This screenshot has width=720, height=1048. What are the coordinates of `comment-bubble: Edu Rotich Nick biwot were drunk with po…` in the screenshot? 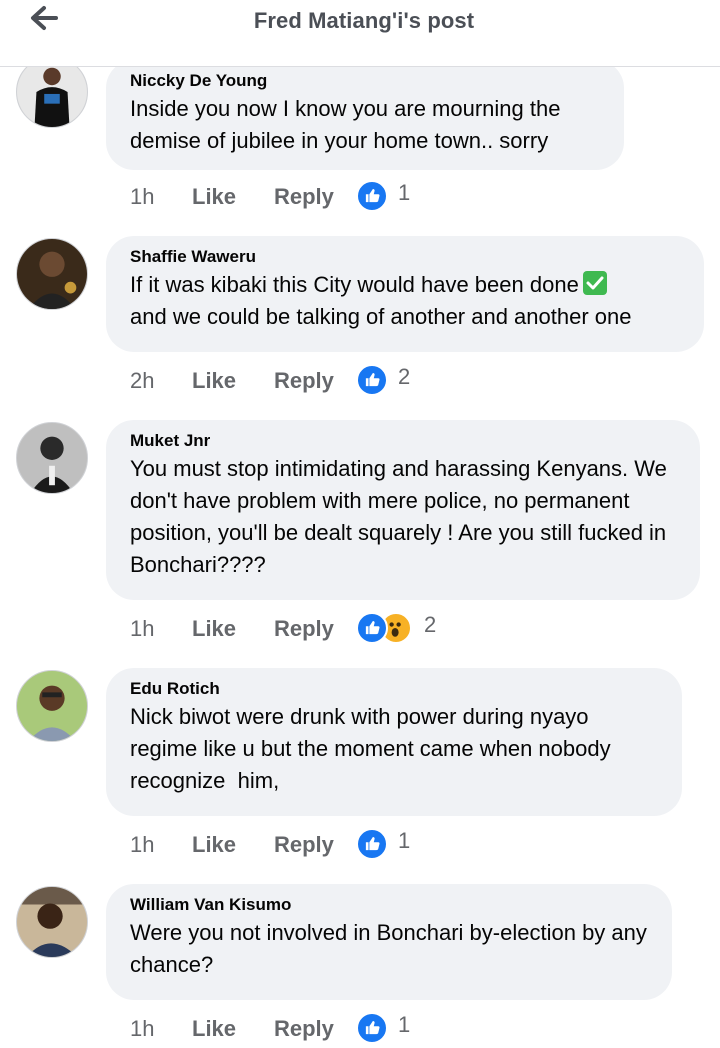 It's located at (394, 742).